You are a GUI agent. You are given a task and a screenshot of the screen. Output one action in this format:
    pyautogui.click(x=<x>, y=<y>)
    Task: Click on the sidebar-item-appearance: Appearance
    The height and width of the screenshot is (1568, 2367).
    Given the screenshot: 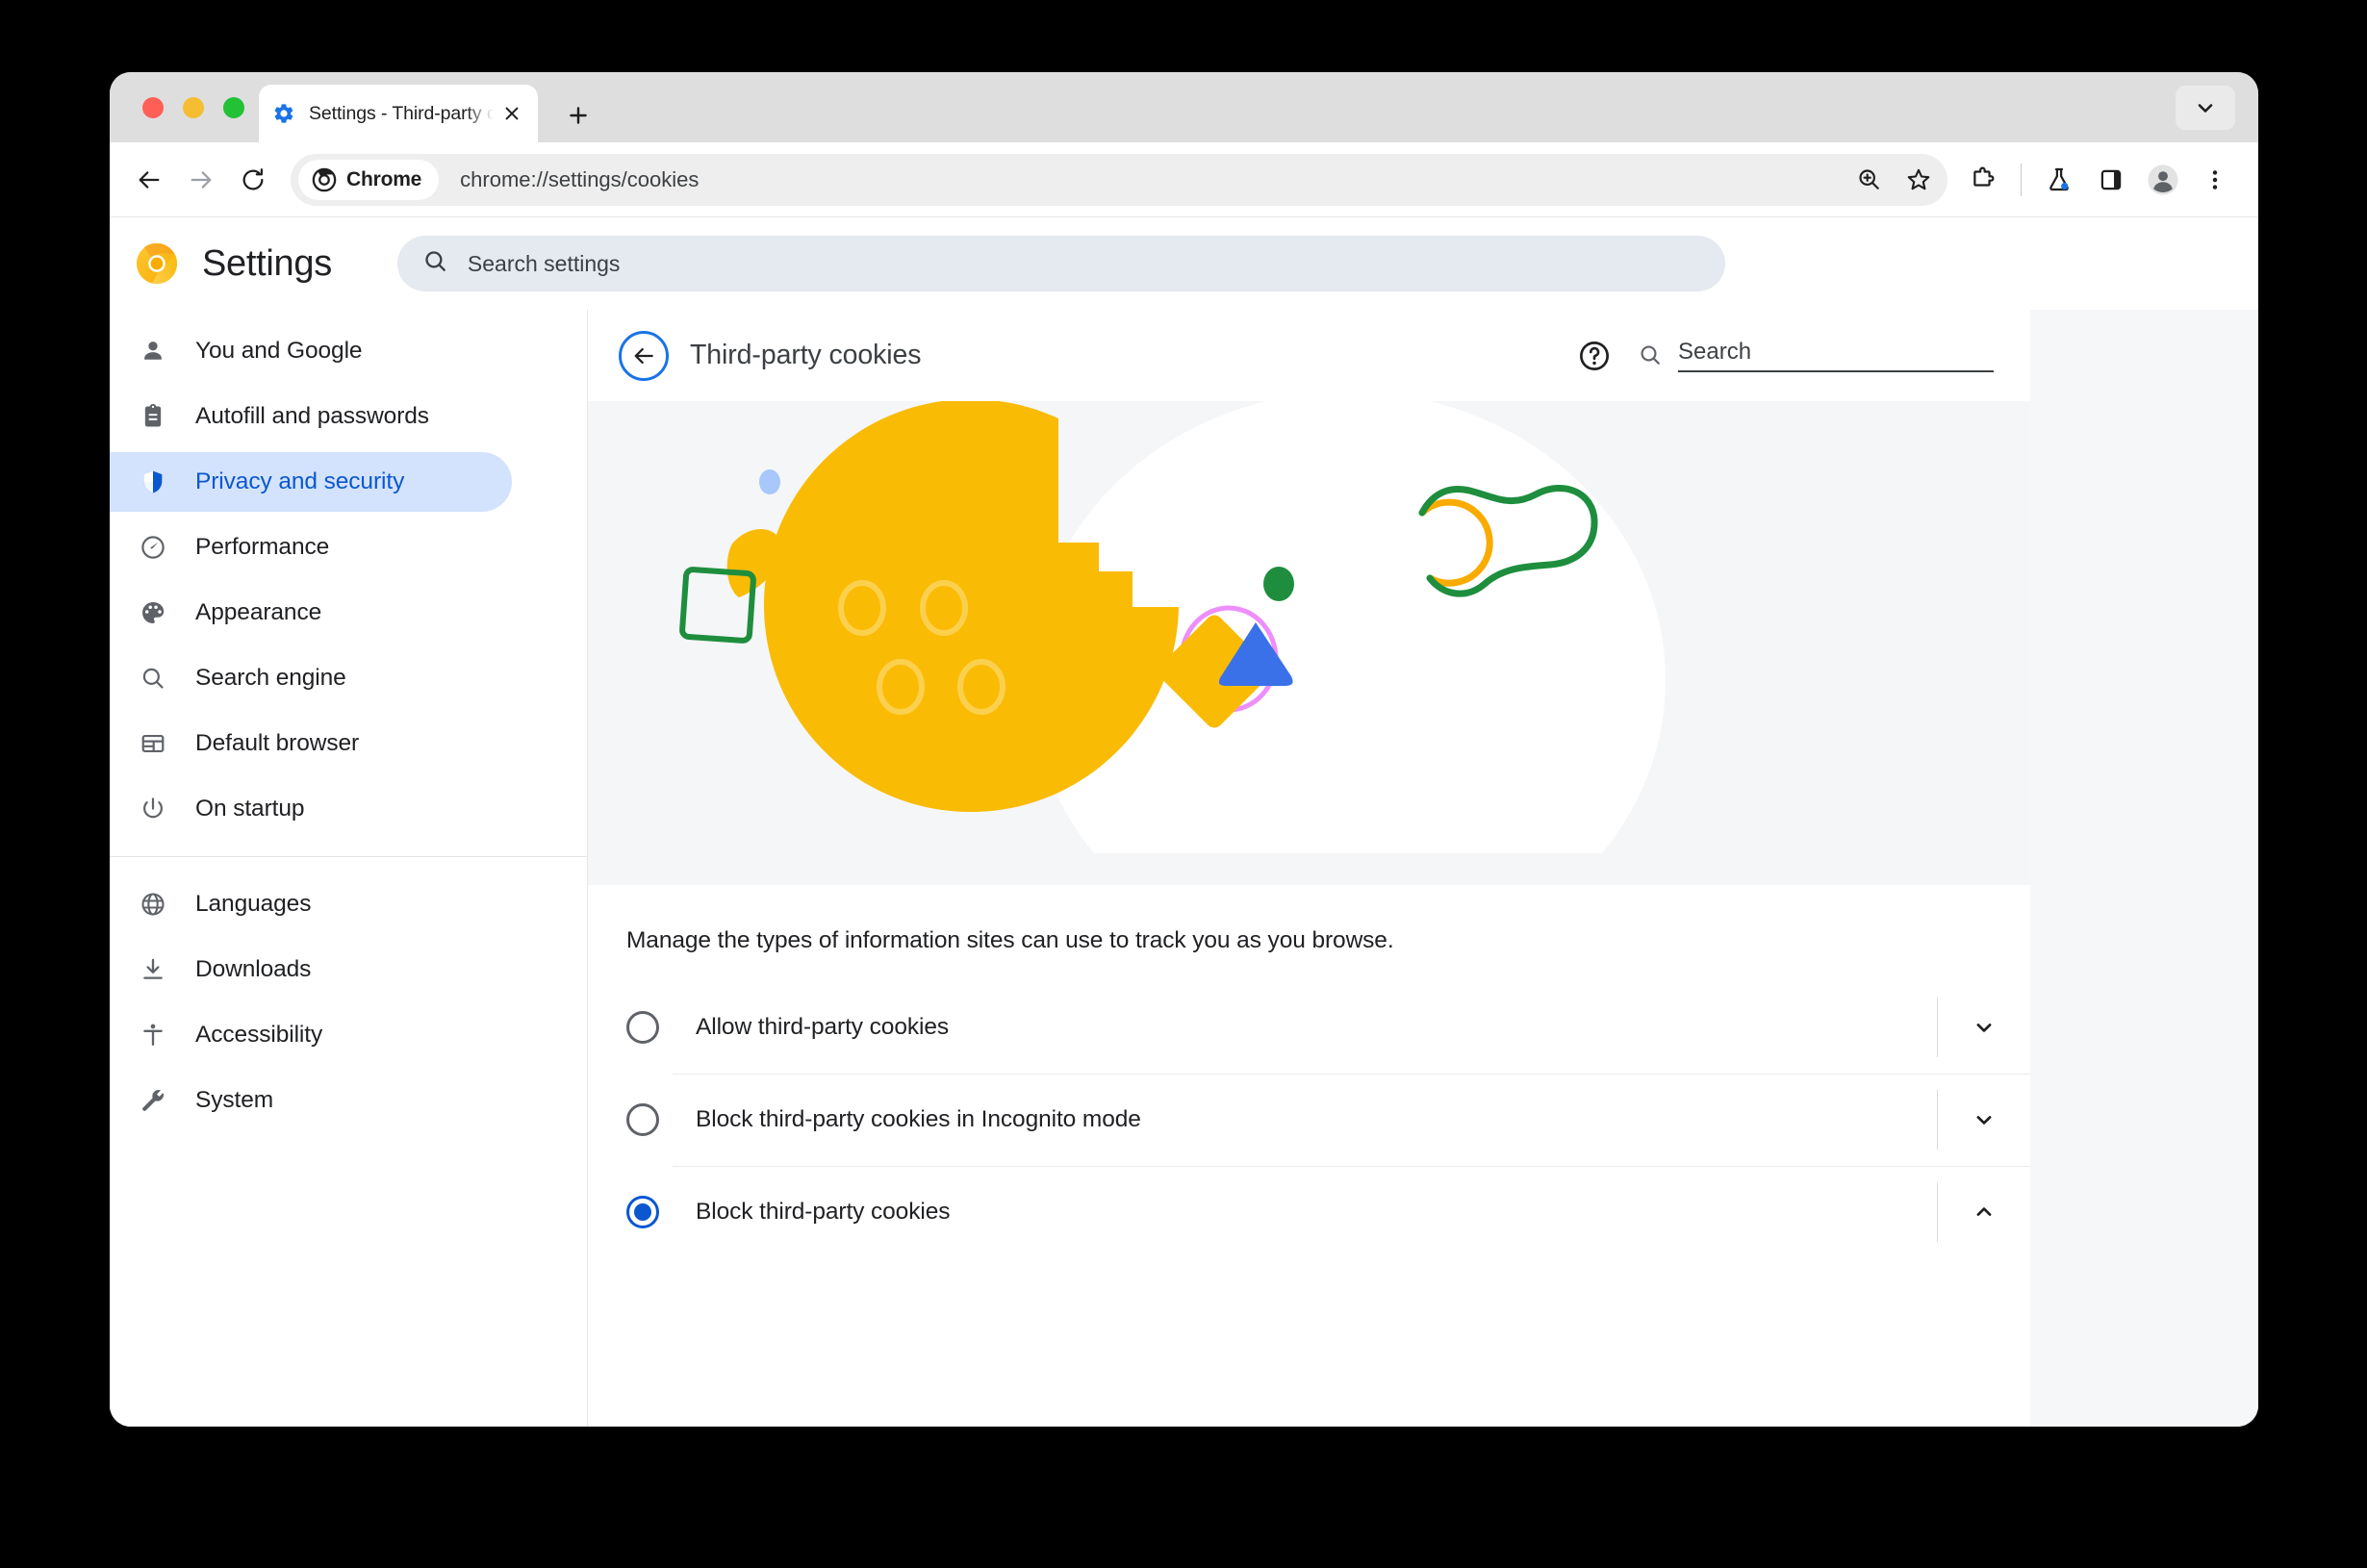 What is the action you would take?
    pyautogui.click(x=311, y=613)
    